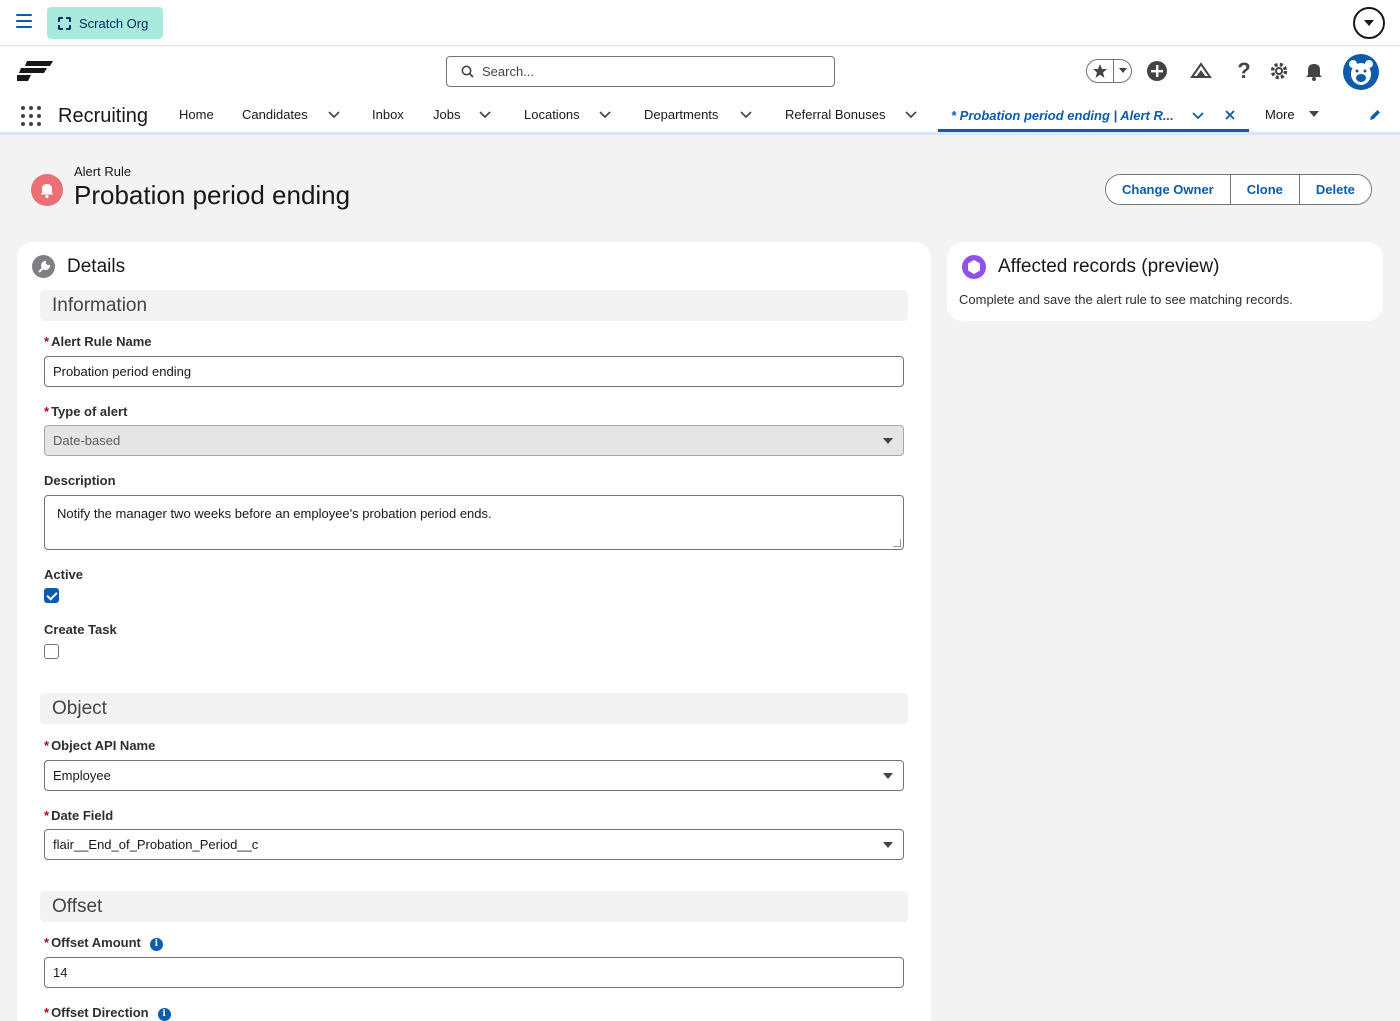 This screenshot has height=1021, width=1400. What do you see at coordinates (107, 1013) in the screenshot?
I see `offset-direction-label: * Offset Direction i` at bounding box center [107, 1013].